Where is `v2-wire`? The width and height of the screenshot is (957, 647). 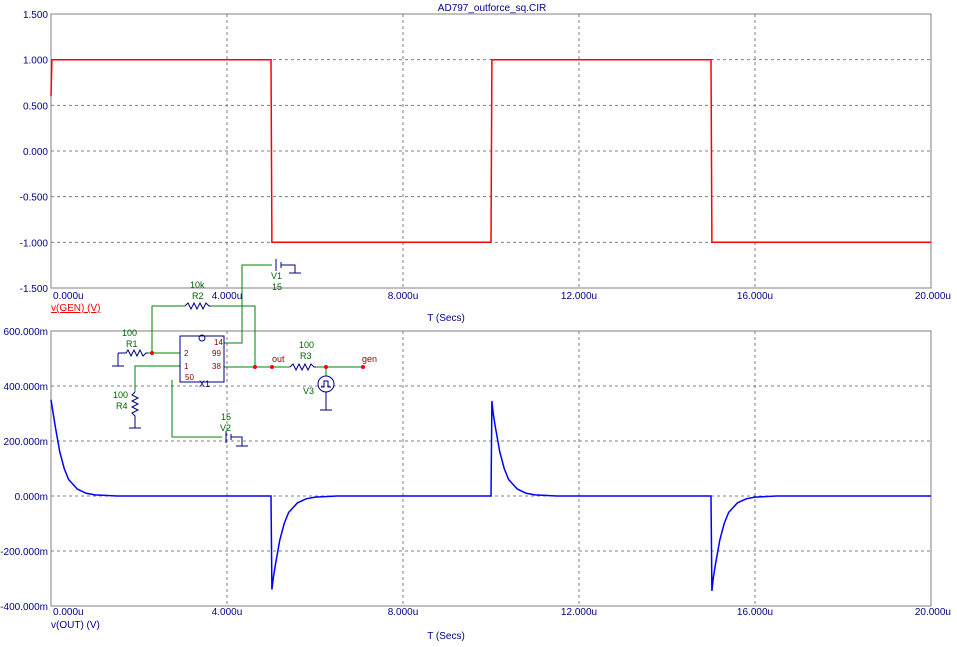
v2-wire is located at coordinates (196, 409).